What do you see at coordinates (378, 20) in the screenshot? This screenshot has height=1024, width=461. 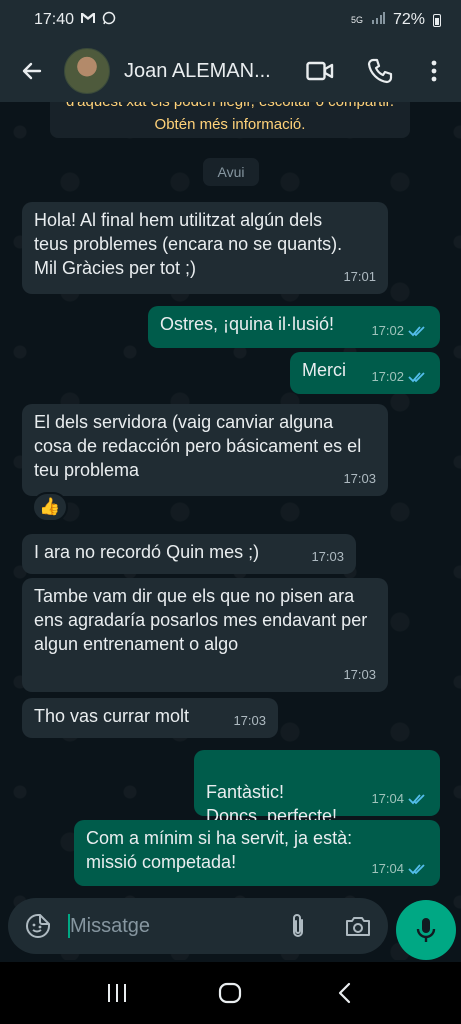 I see `signal-icon` at bounding box center [378, 20].